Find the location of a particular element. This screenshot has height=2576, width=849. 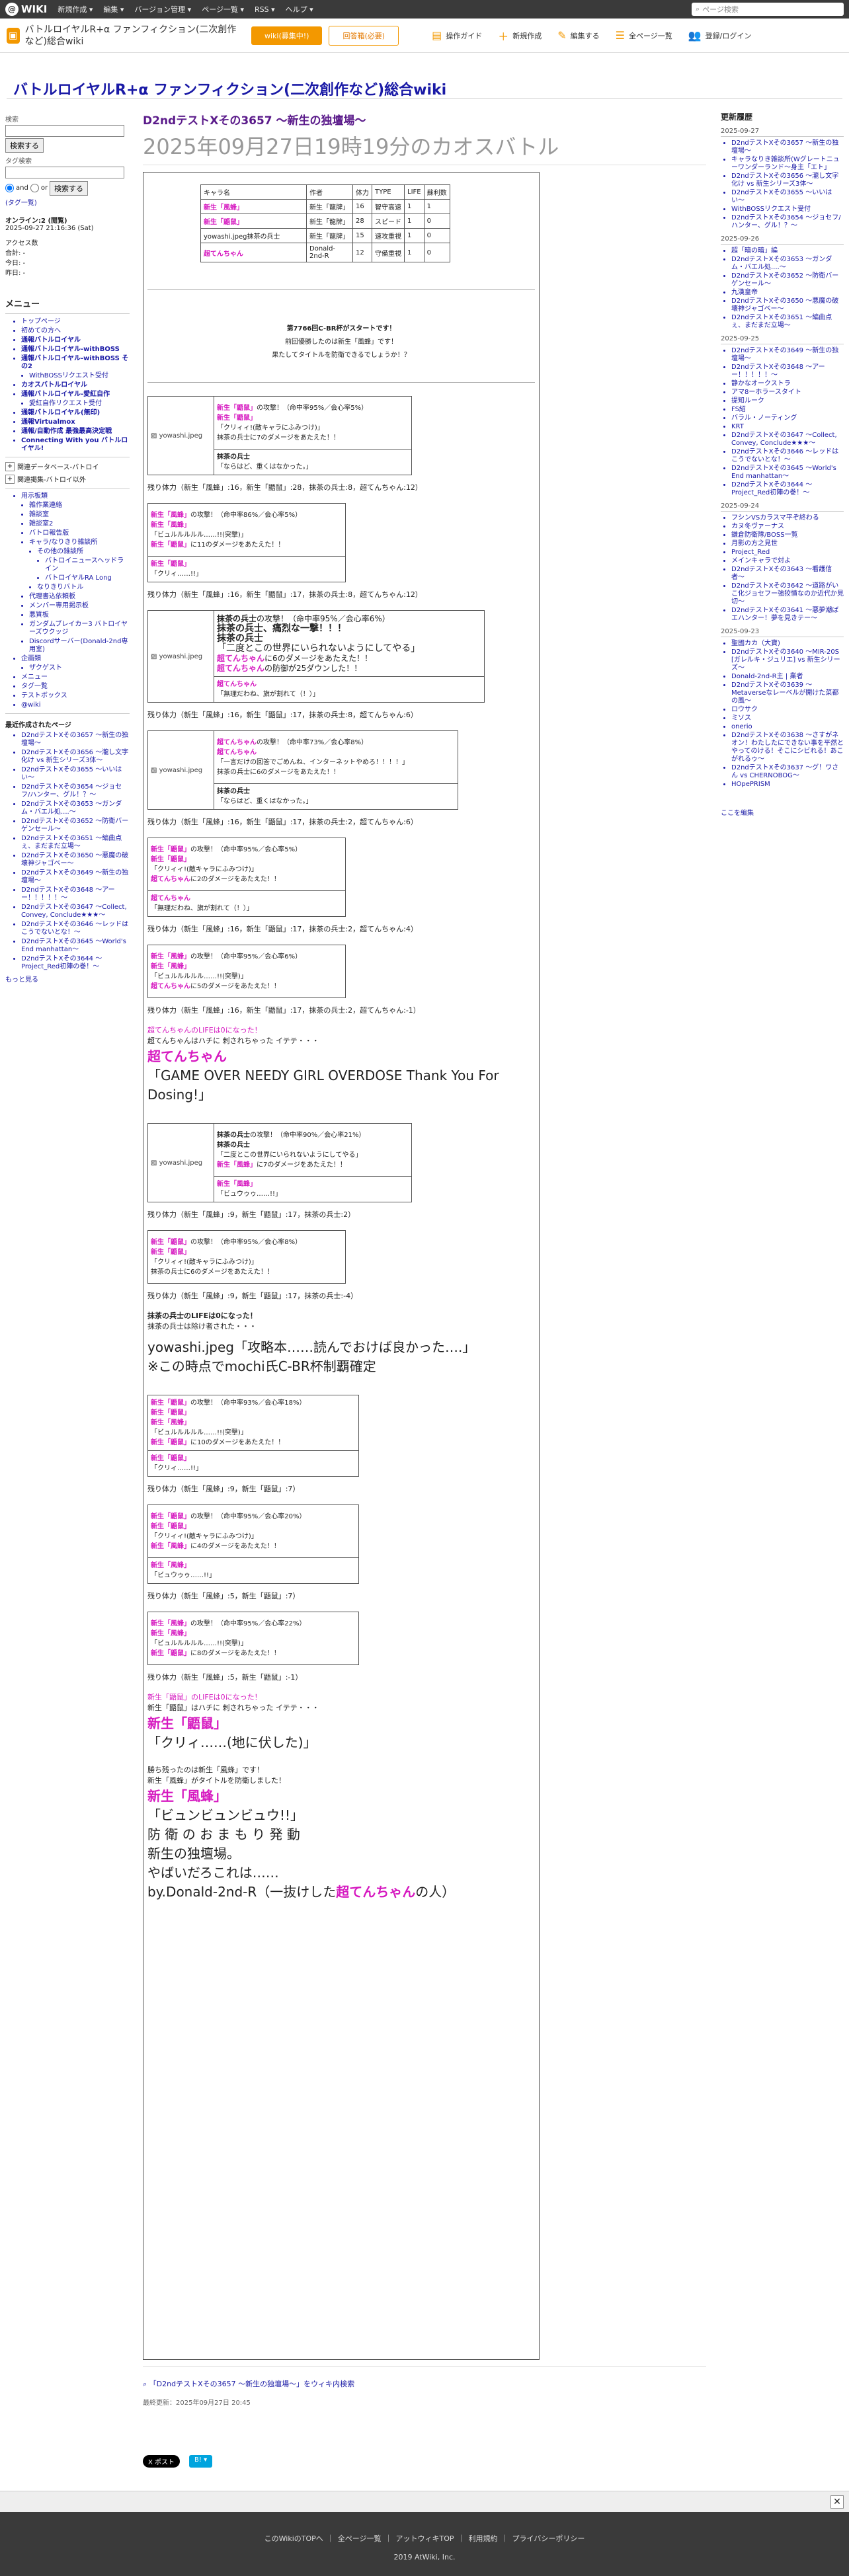

collapse-db: + 関連データベース-バトロイ is located at coordinates (67, 466).